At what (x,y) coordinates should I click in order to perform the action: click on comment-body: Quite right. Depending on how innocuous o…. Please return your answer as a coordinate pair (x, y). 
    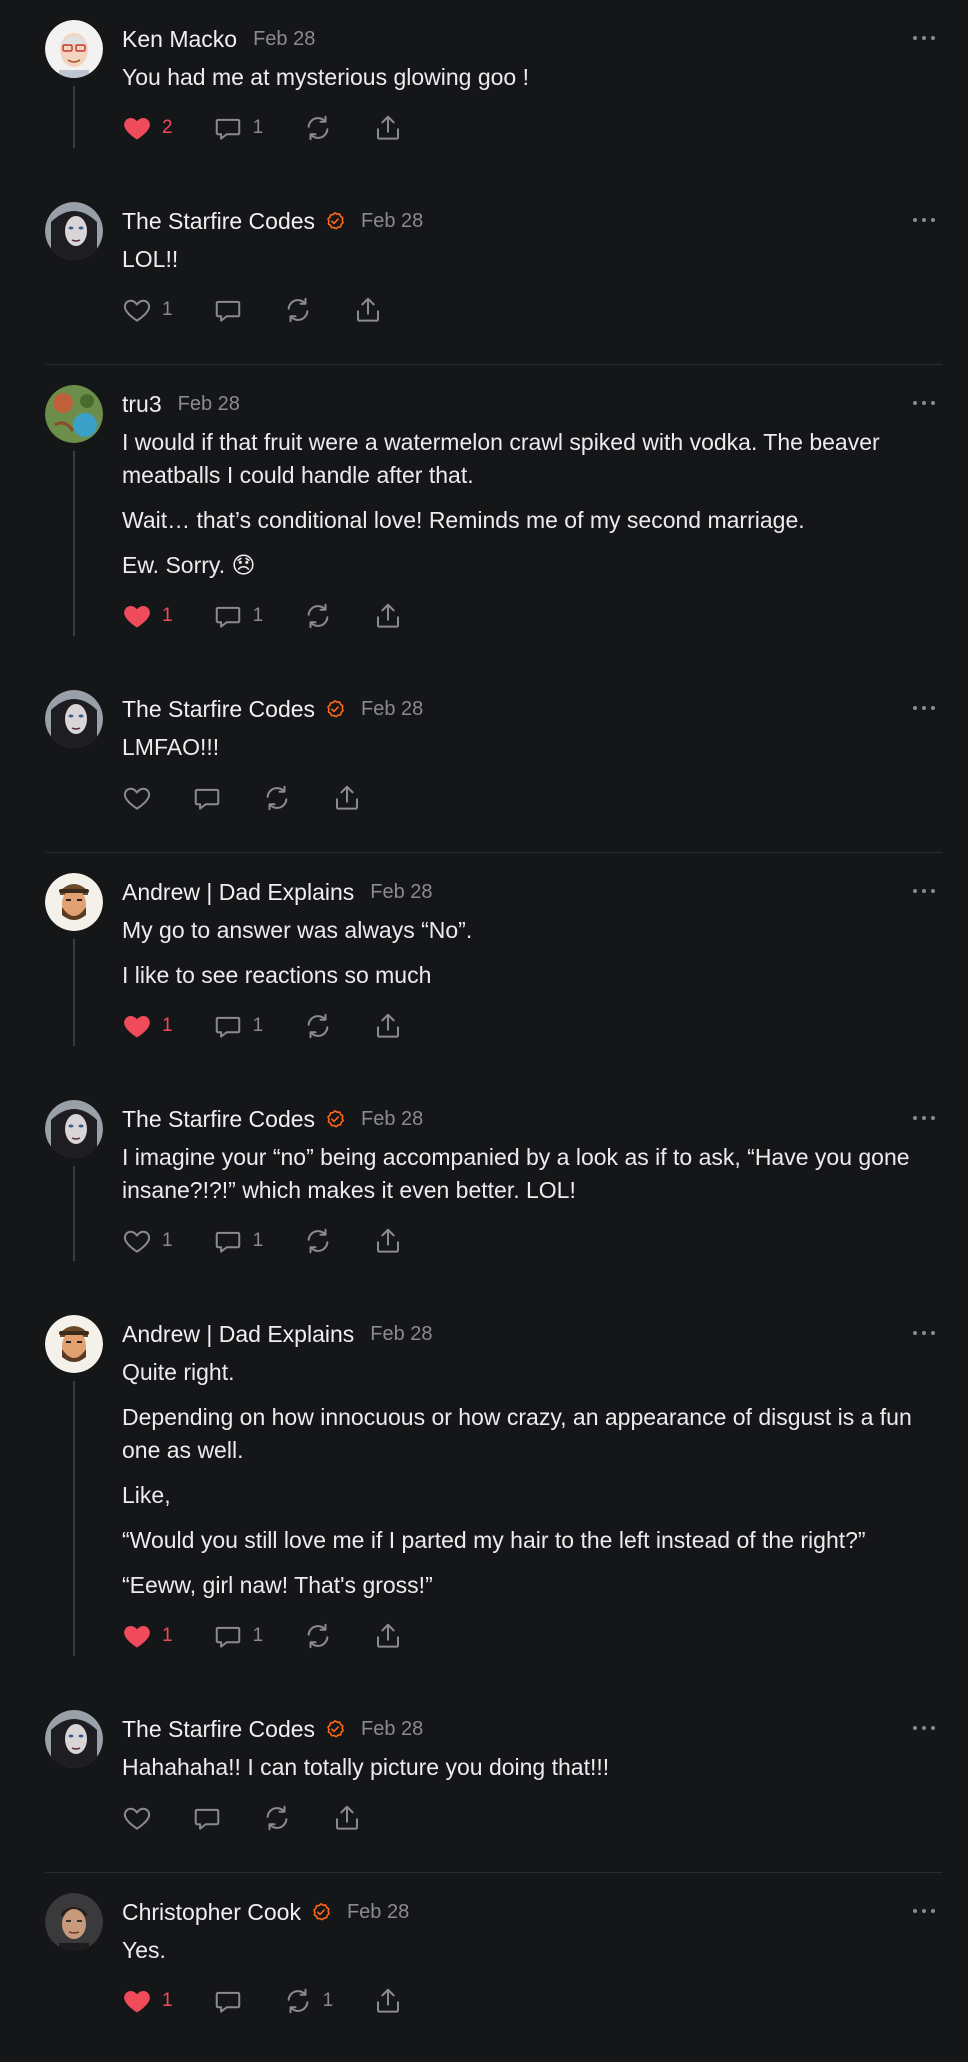
    Looking at the image, I should click on (531, 1478).